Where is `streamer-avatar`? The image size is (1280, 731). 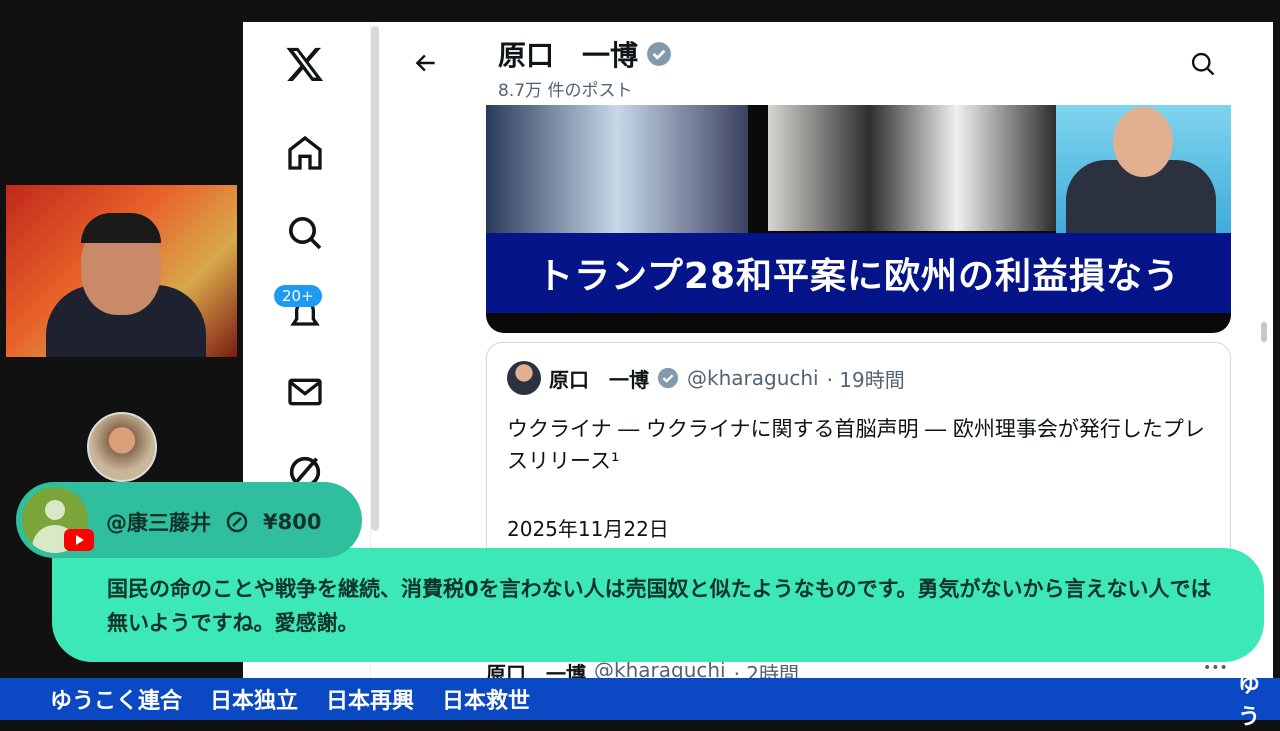
streamer-avatar is located at coordinates (122, 447).